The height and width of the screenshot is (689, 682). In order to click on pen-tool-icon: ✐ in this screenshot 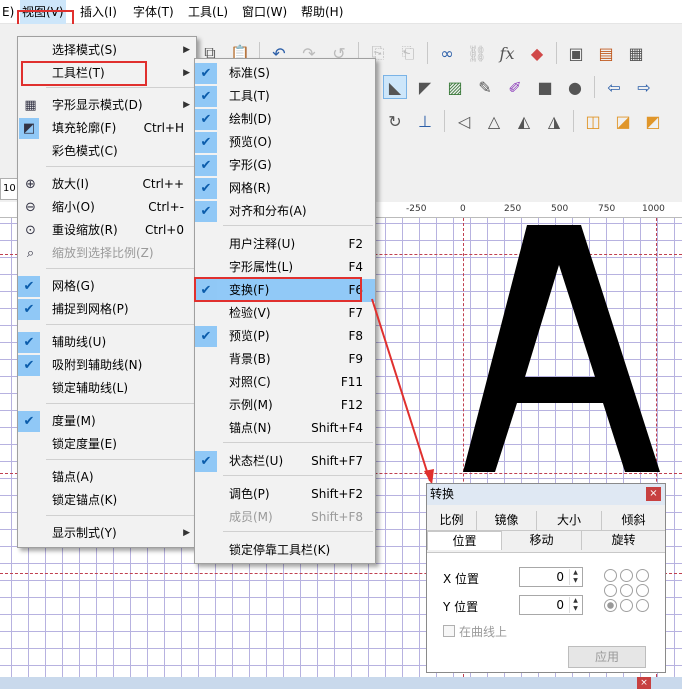, I will do `click(515, 87)`.